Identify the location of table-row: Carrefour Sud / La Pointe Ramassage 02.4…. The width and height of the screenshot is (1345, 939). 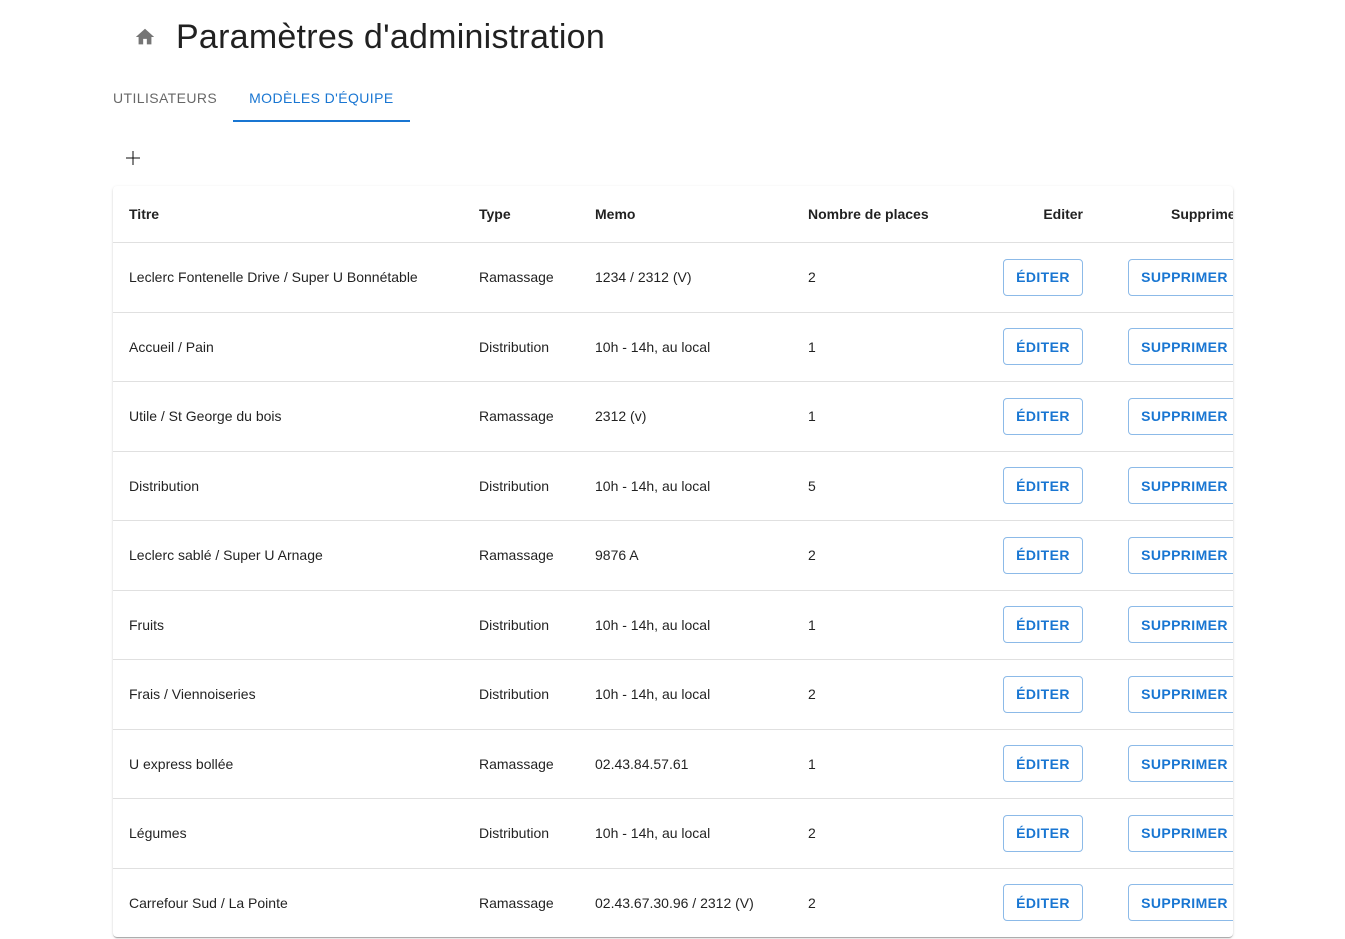
(673, 902).